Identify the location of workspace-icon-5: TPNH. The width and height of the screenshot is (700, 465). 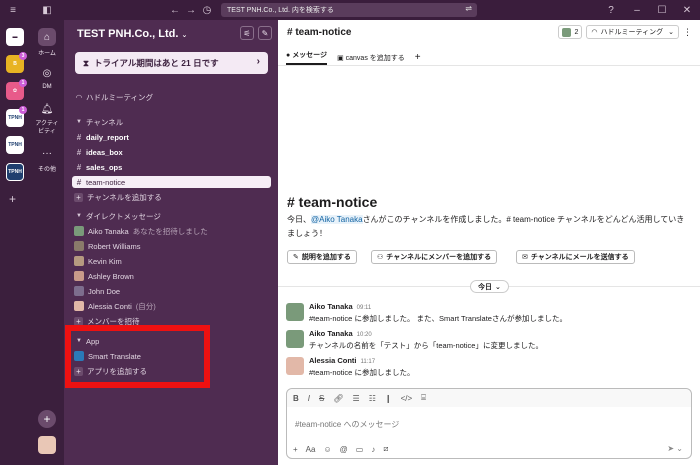
(15, 145).